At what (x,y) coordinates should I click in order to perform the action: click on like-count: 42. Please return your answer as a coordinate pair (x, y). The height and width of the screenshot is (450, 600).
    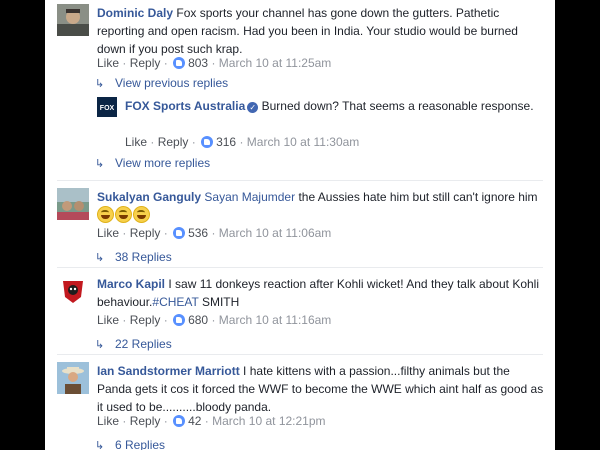
    Looking at the image, I should click on (194, 421).